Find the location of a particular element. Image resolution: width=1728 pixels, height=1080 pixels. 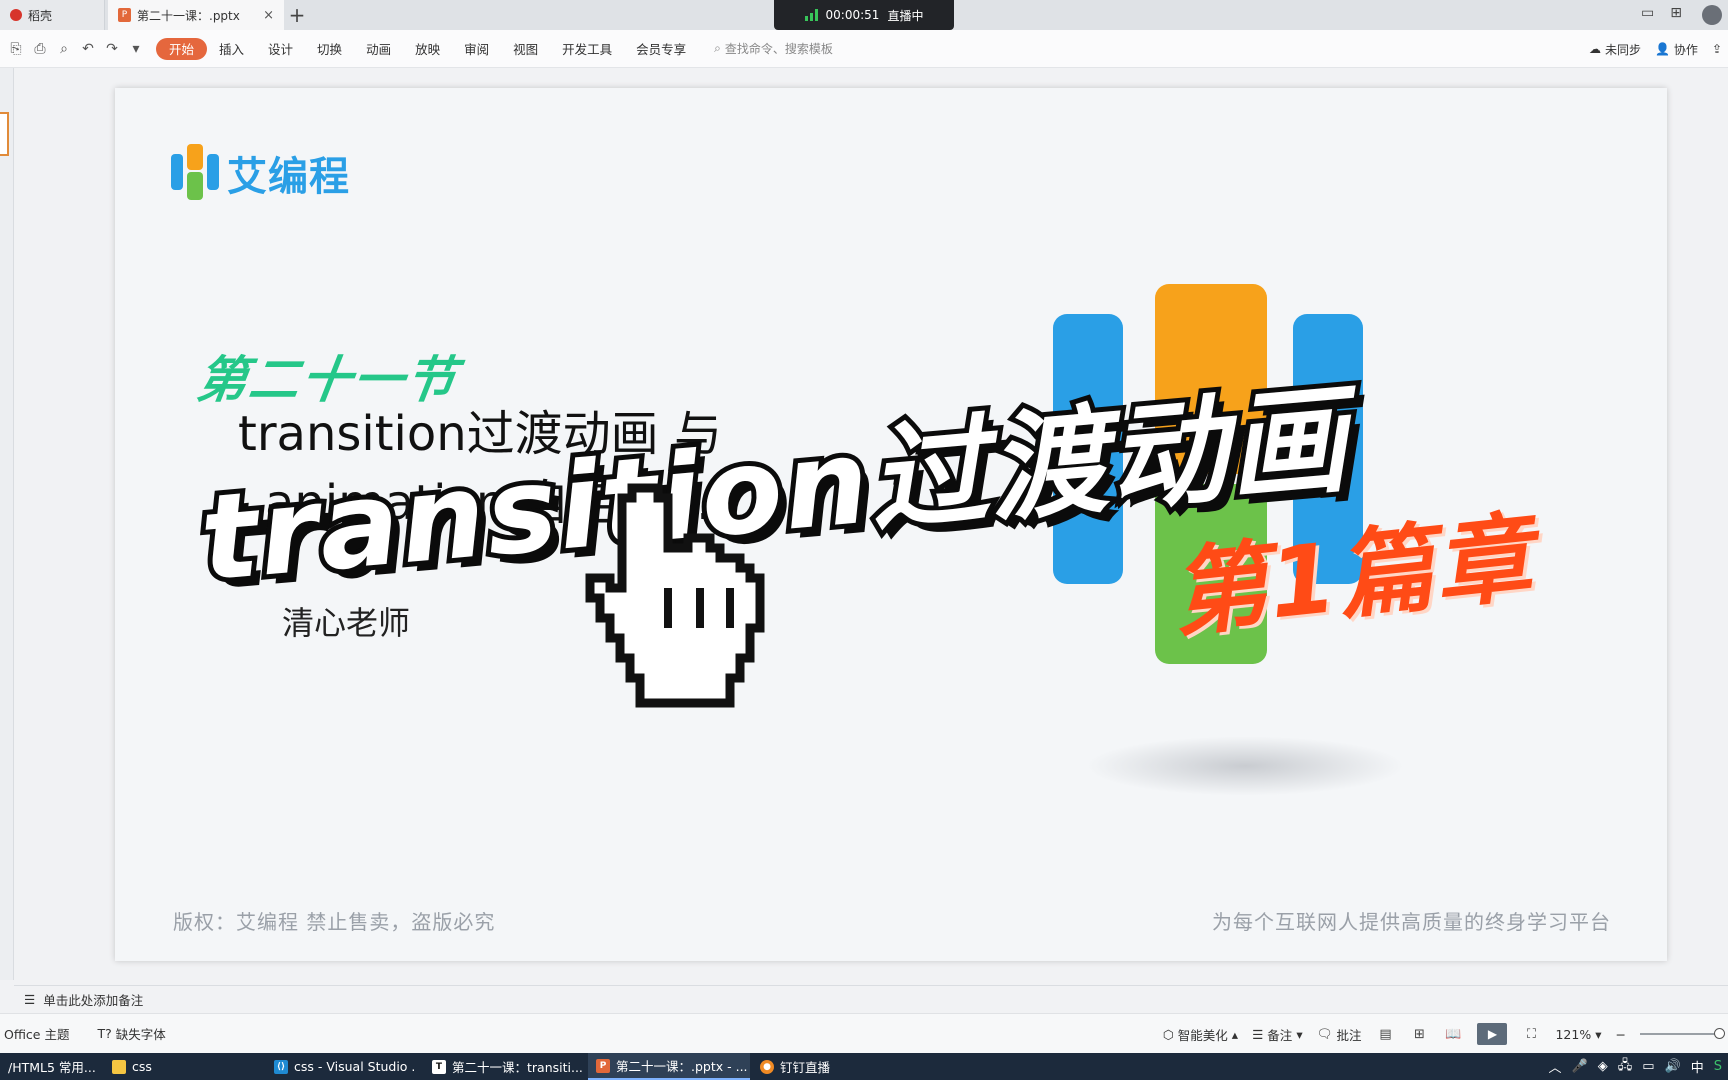

search-icon: ⌕ is located at coordinates (717, 48).